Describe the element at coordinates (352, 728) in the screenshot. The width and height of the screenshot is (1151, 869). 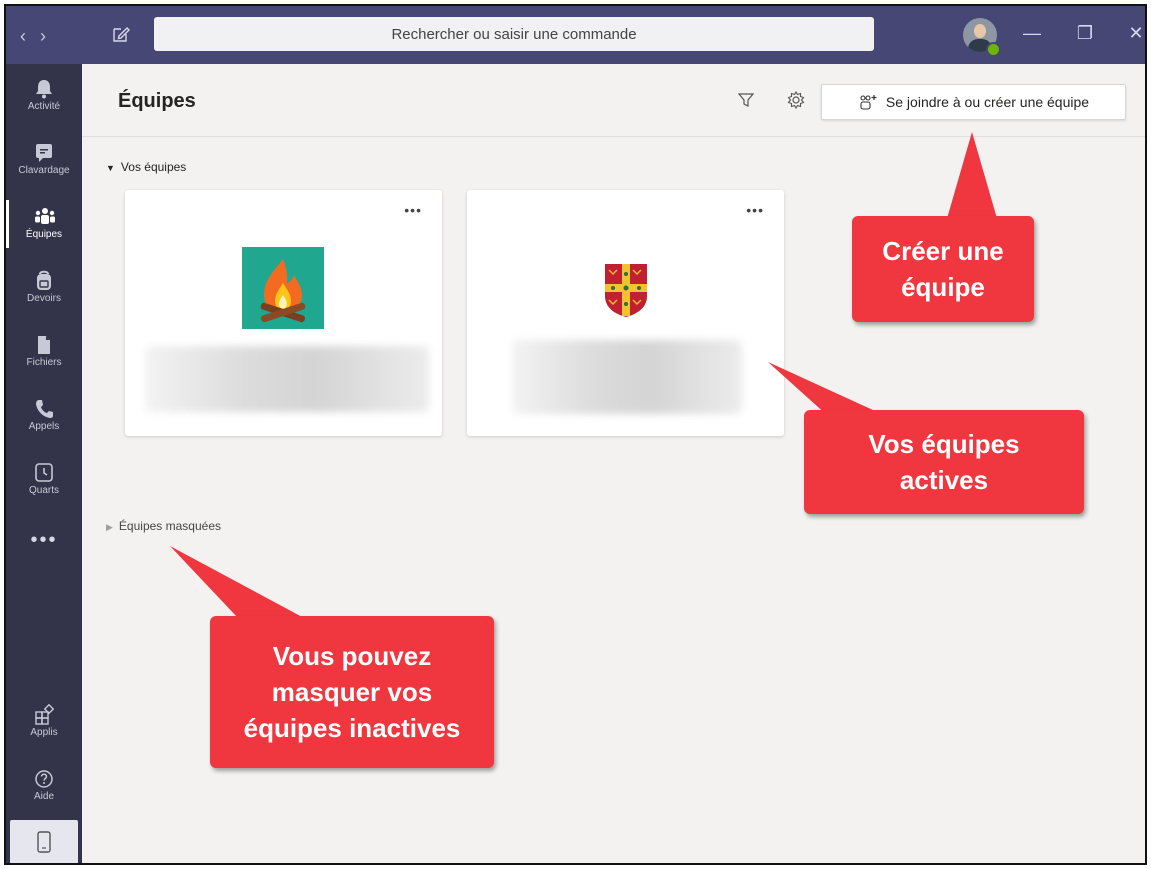
I see `callout-line: équipes inactives` at that location.